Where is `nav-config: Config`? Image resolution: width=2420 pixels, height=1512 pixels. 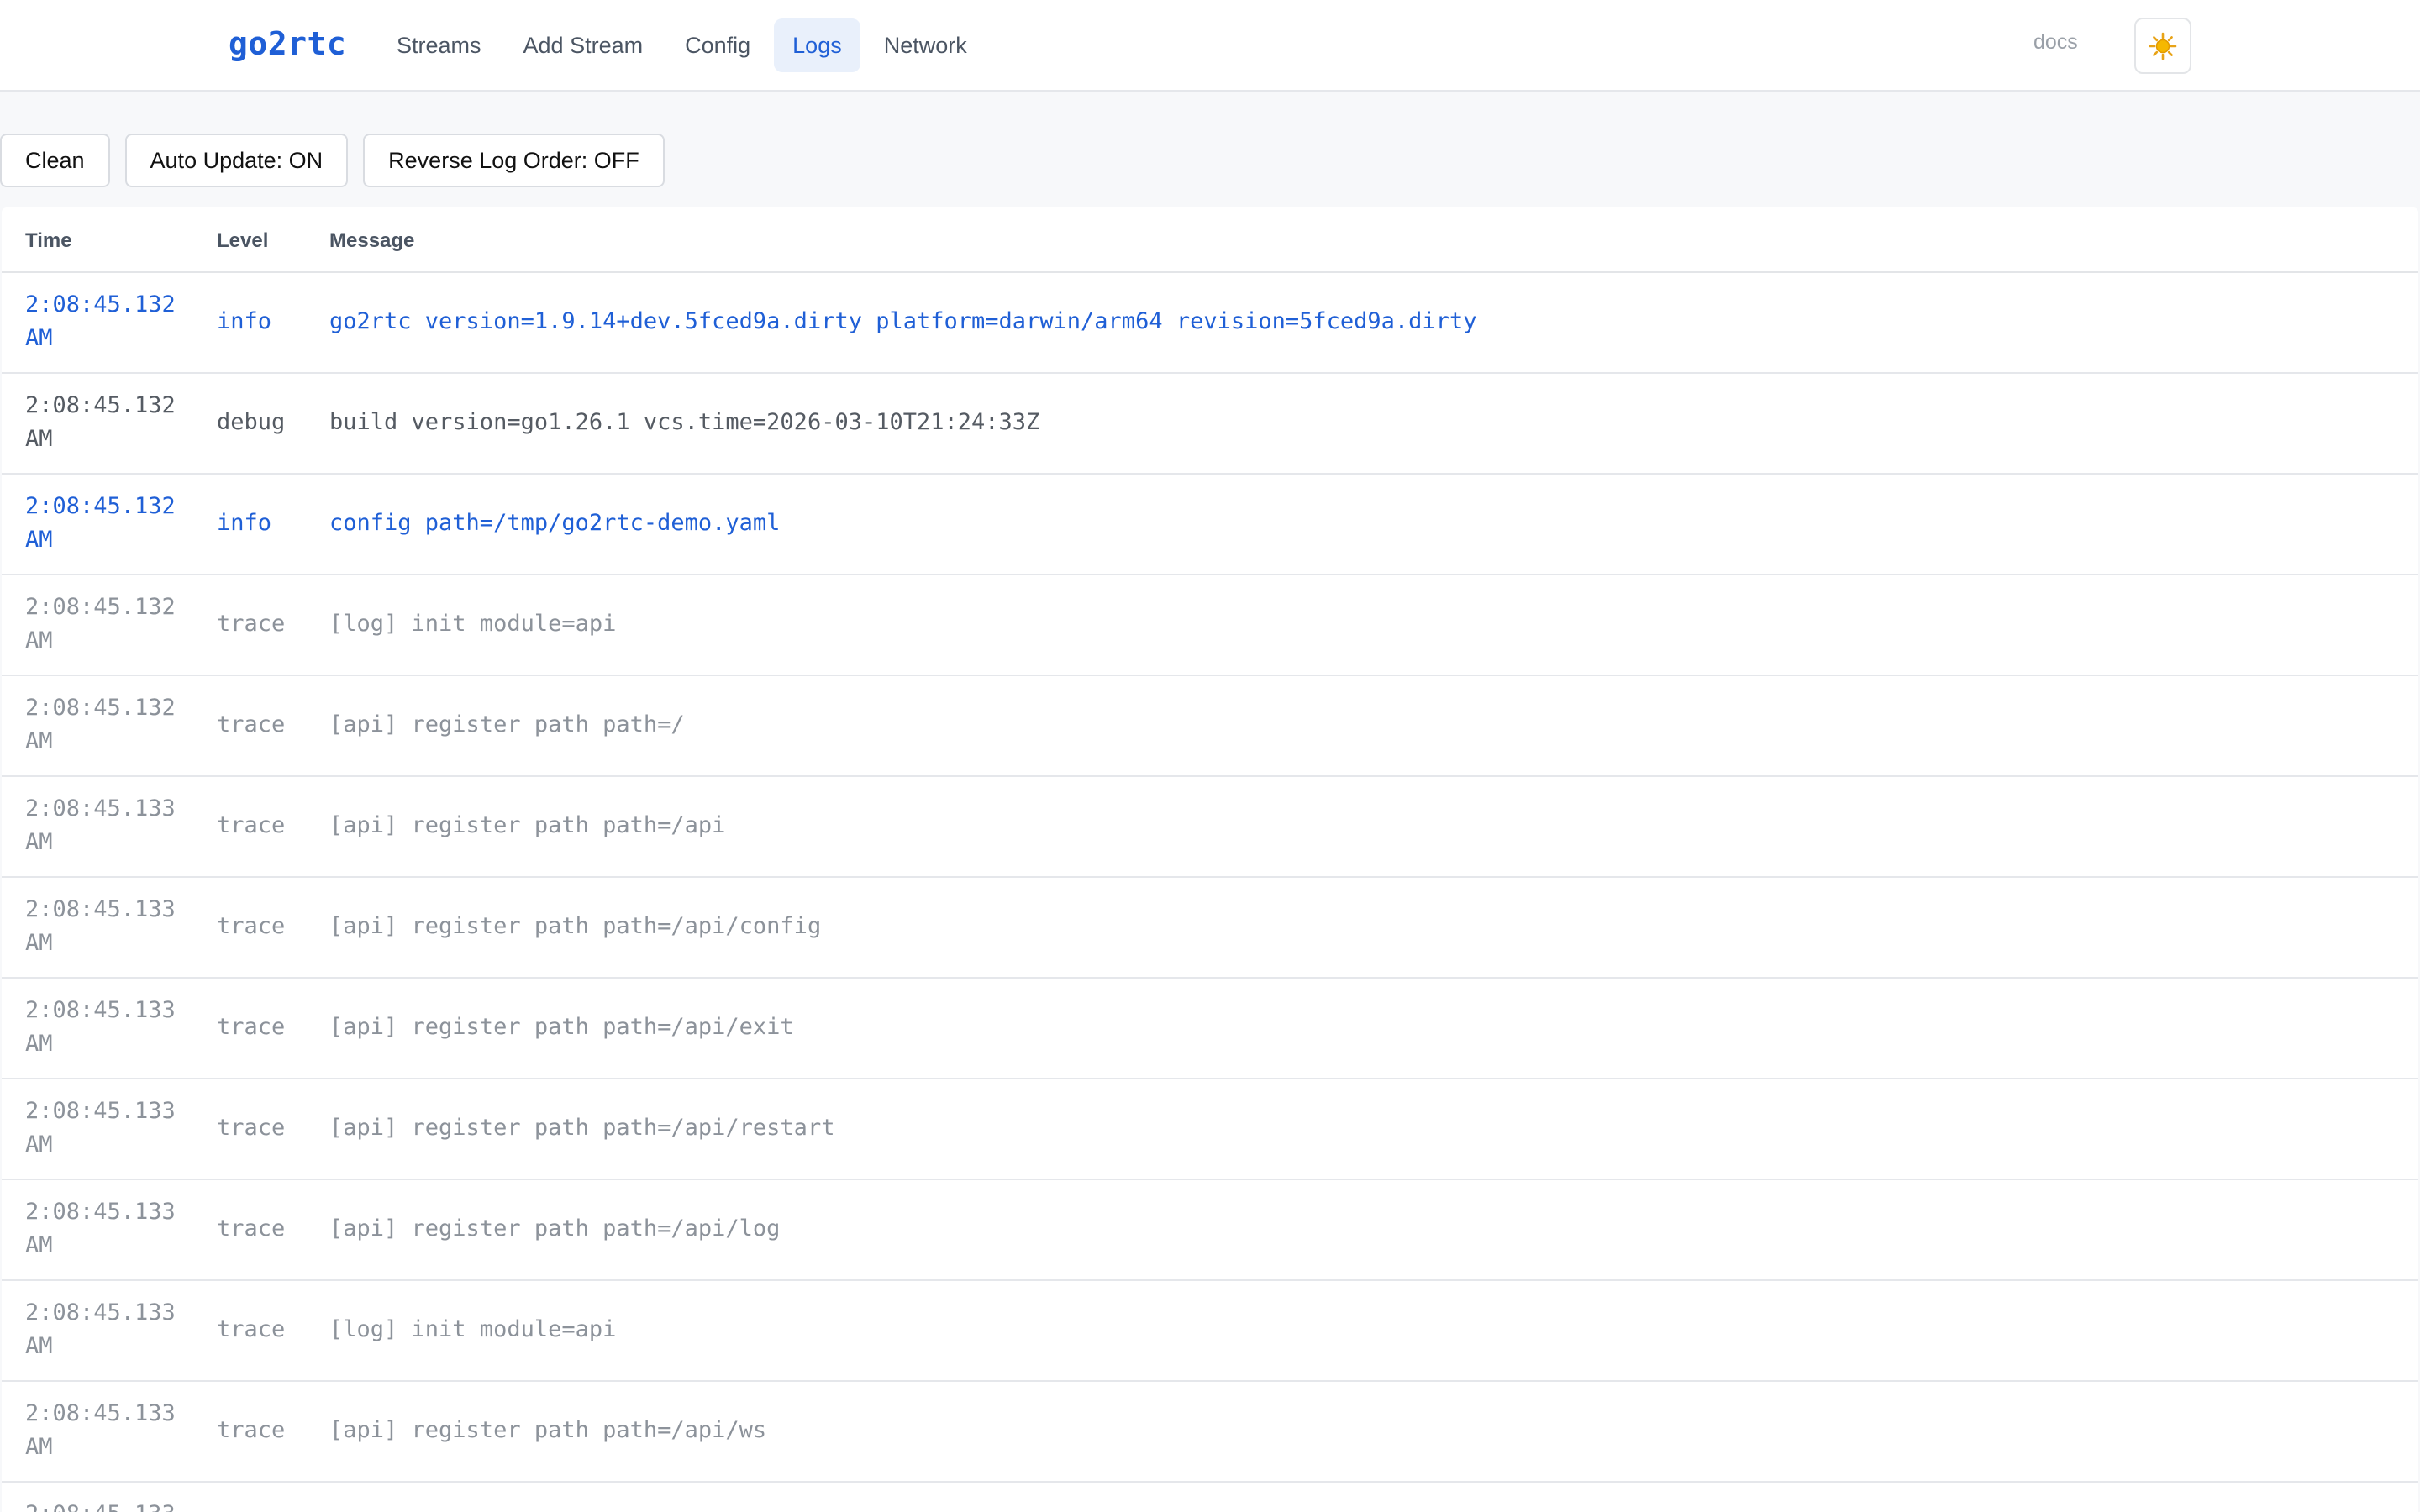 nav-config: Config is located at coordinates (718, 45).